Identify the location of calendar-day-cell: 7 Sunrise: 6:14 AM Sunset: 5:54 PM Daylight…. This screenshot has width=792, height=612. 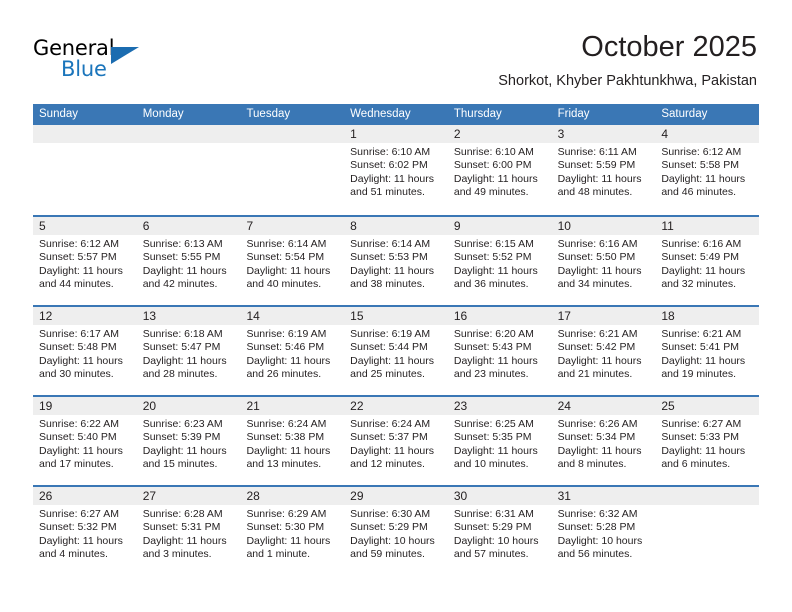
(292, 261).